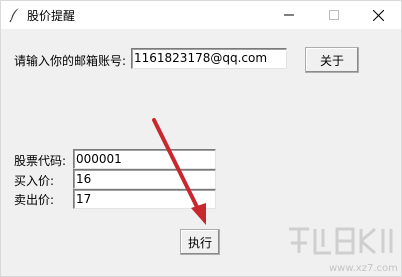 The image size is (402, 277). What do you see at coordinates (363, 268) in the screenshot?
I see `watermark-domain: www.xz7.com` at bounding box center [363, 268].